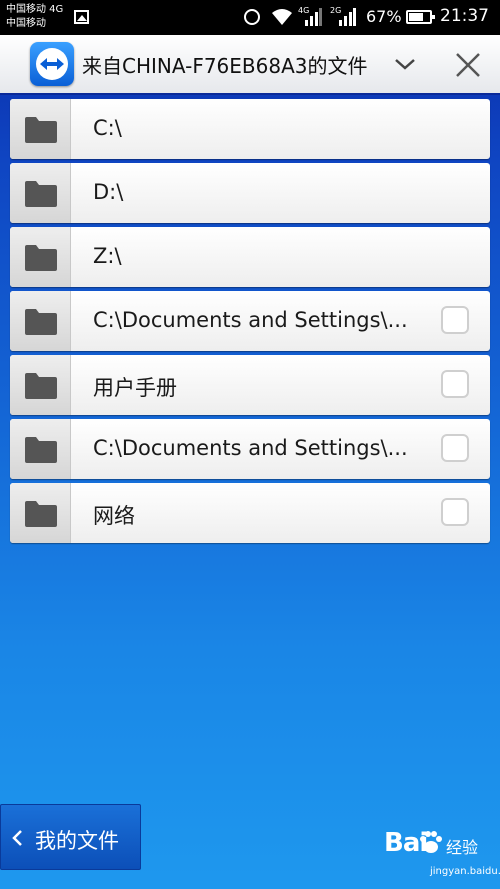 The image size is (500, 889). Describe the element at coordinates (107, 128) in the screenshot. I see `file-label: C:\` at that location.